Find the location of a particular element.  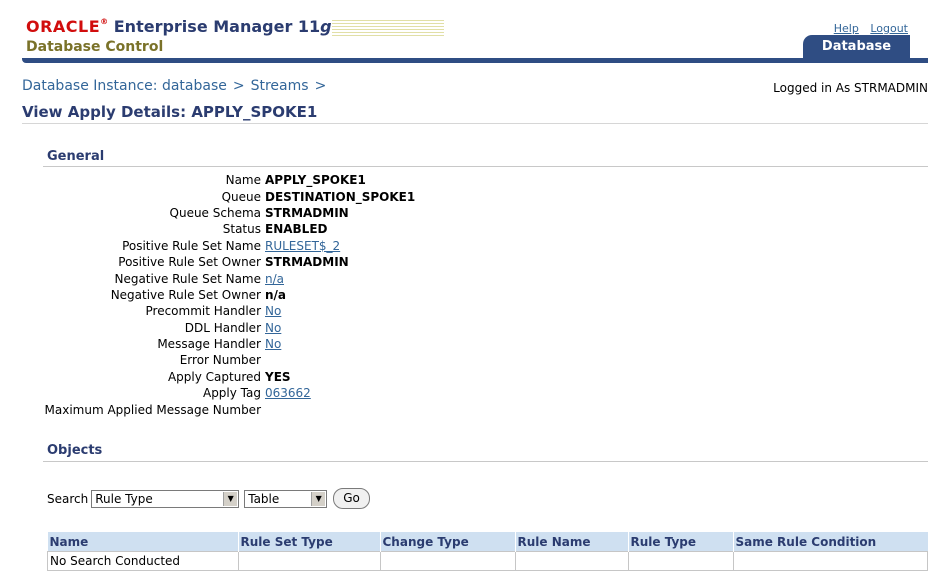

empty-result-message: No Search Conducted is located at coordinates (143, 561).